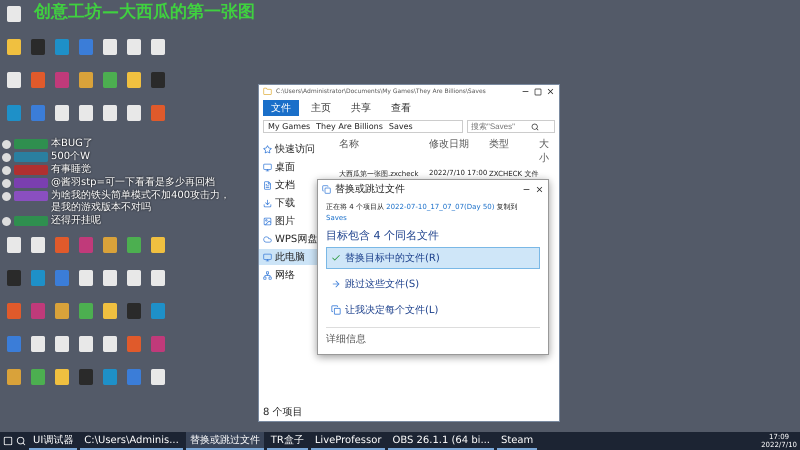 The width and height of the screenshot is (800, 450). Describe the element at coordinates (517, 441) in the screenshot. I see `taskbar-item: Steam` at that location.